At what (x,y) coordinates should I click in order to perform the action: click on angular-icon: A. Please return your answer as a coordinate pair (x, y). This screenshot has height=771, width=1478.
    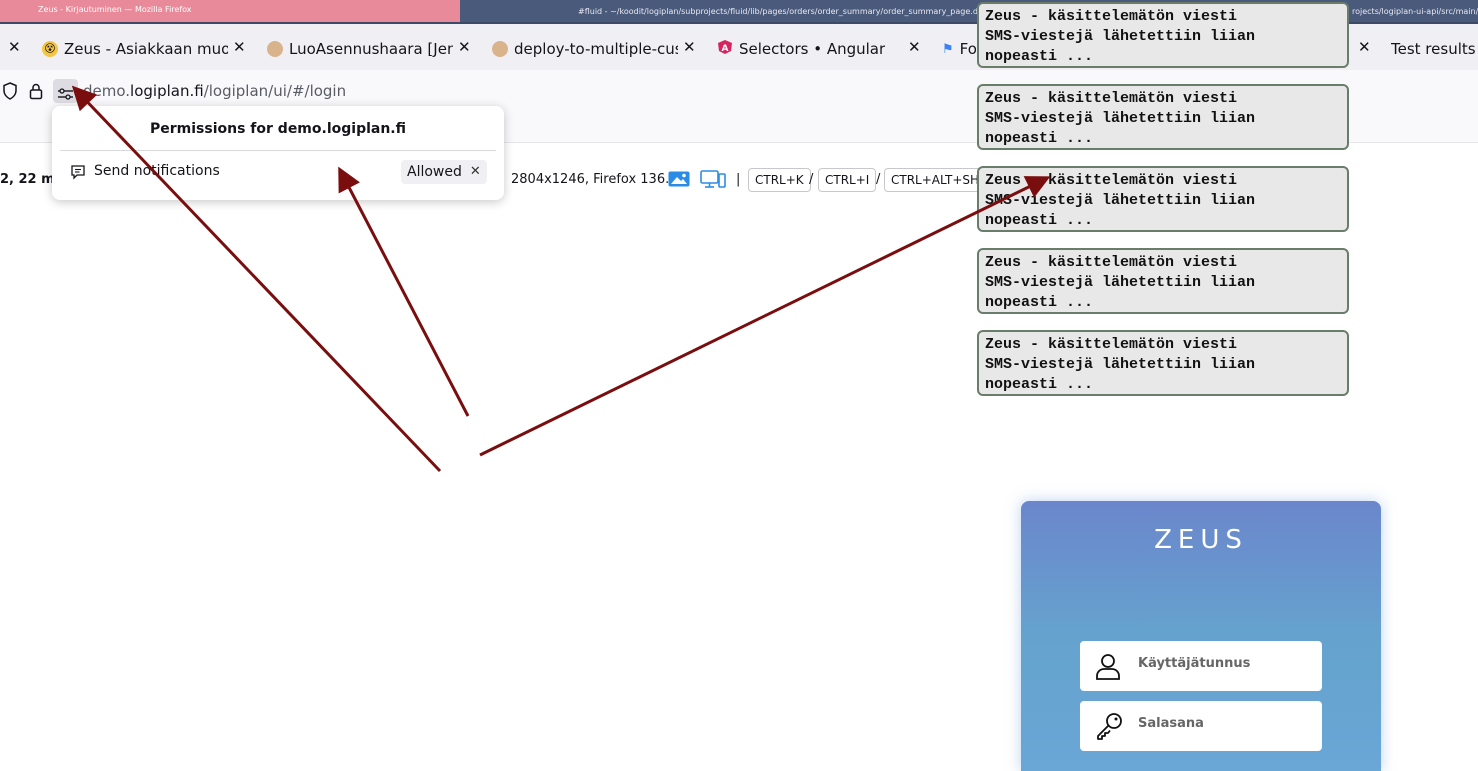
    Looking at the image, I should click on (725, 49).